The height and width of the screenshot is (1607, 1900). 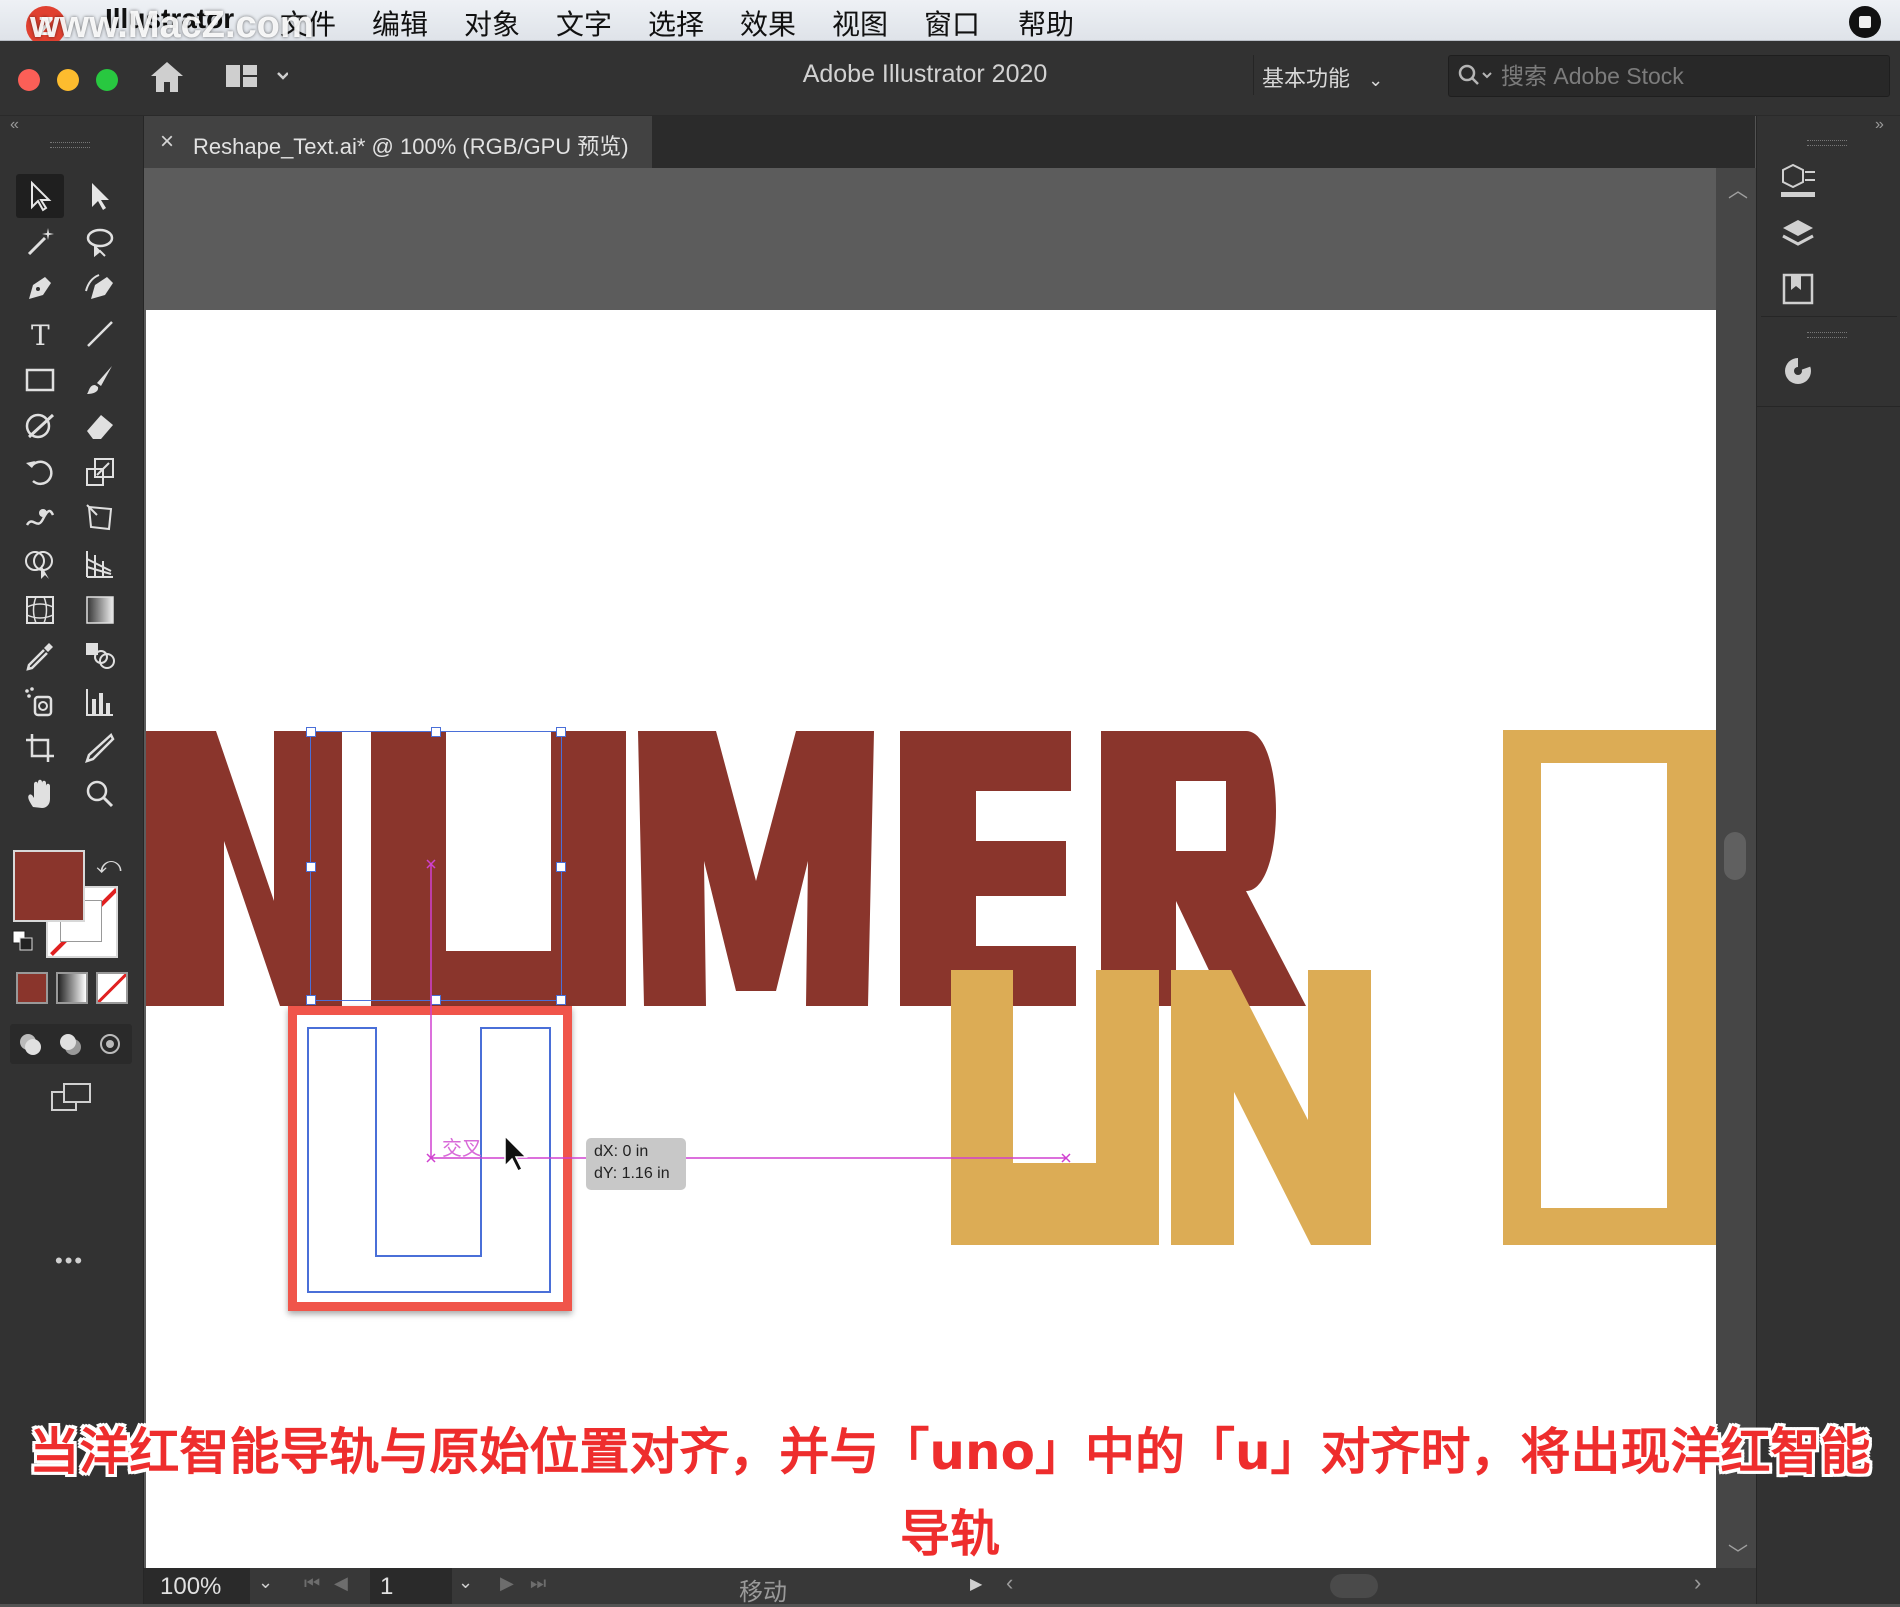 I want to click on artboard-tool, so click(x=40, y=748).